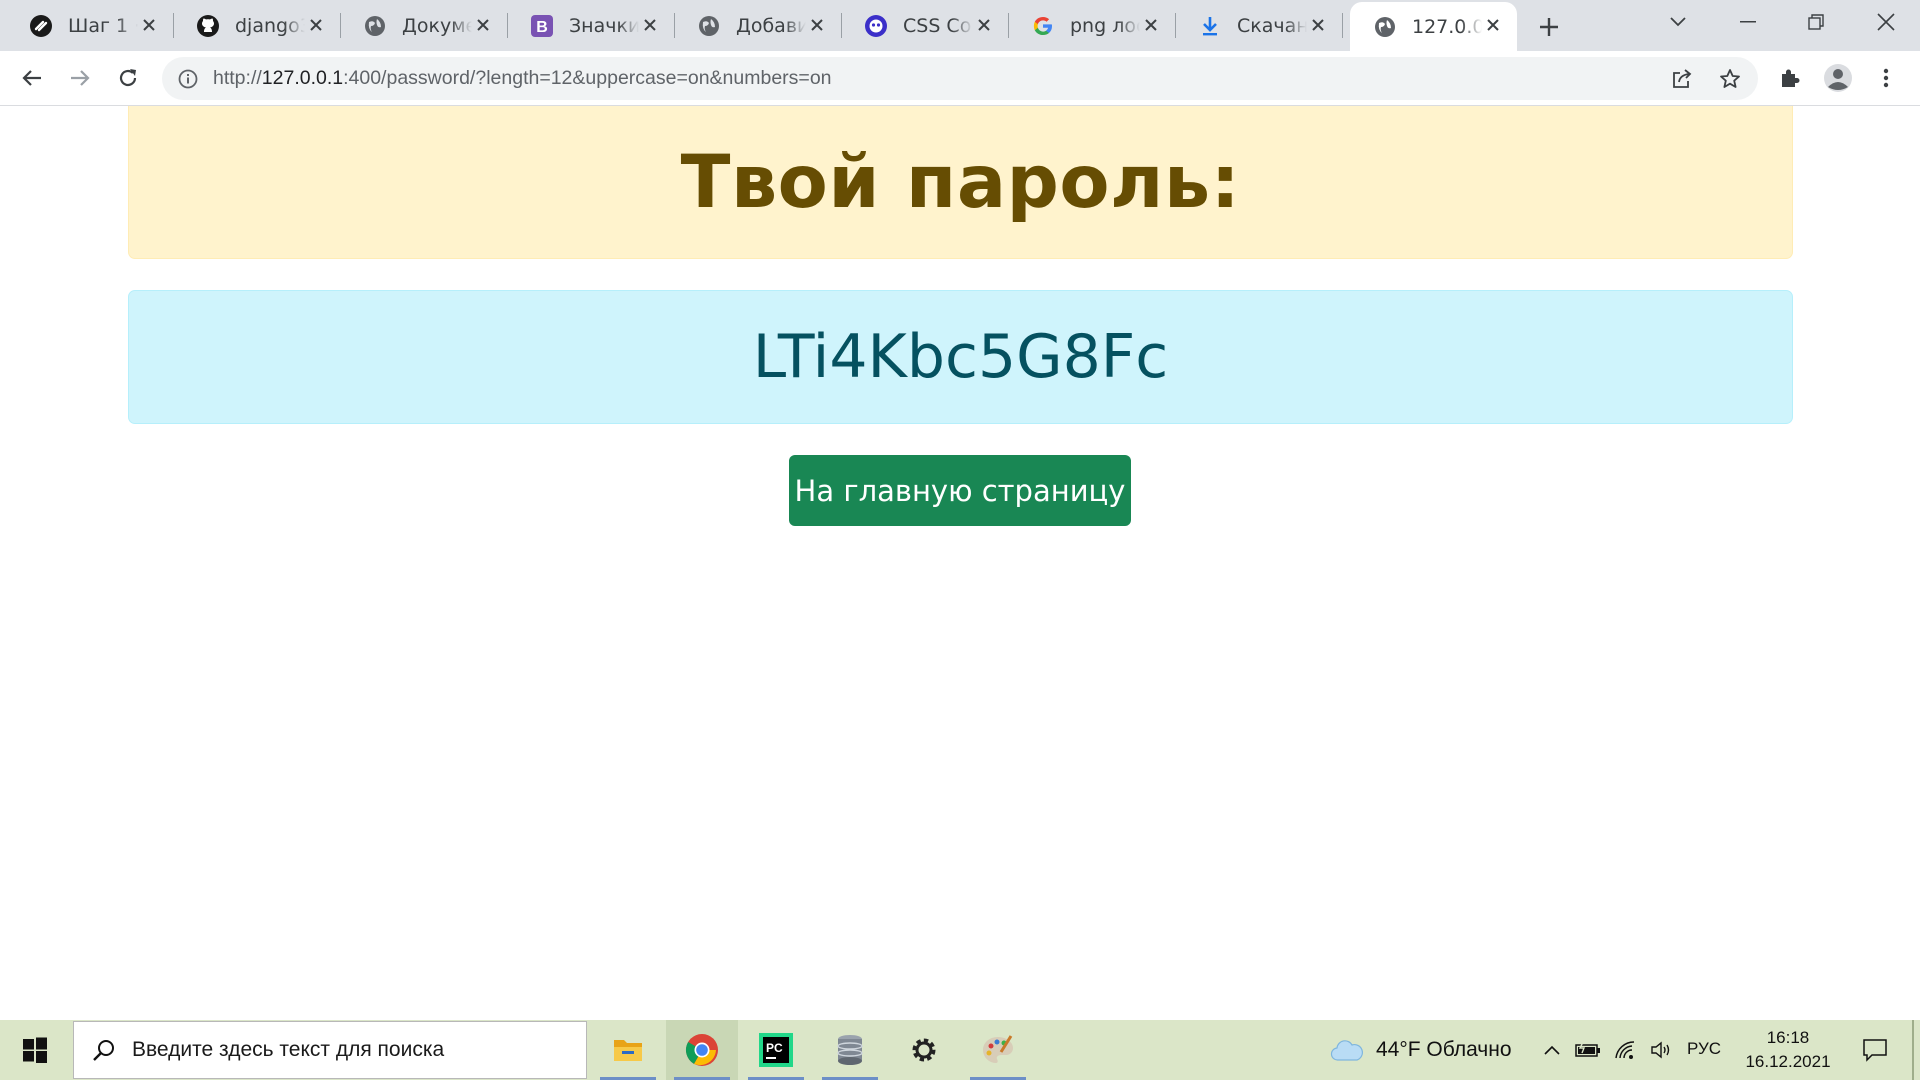  I want to click on tray-battery, so click(1588, 1050).